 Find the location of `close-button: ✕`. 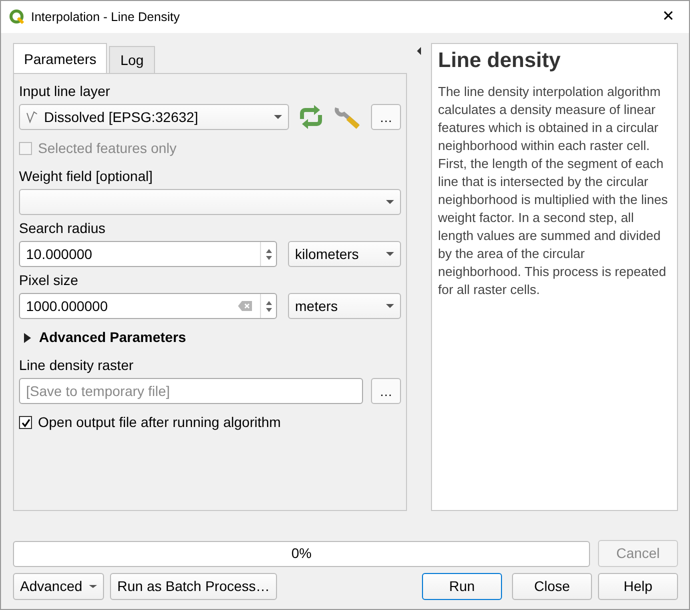

close-button: ✕ is located at coordinates (668, 17).